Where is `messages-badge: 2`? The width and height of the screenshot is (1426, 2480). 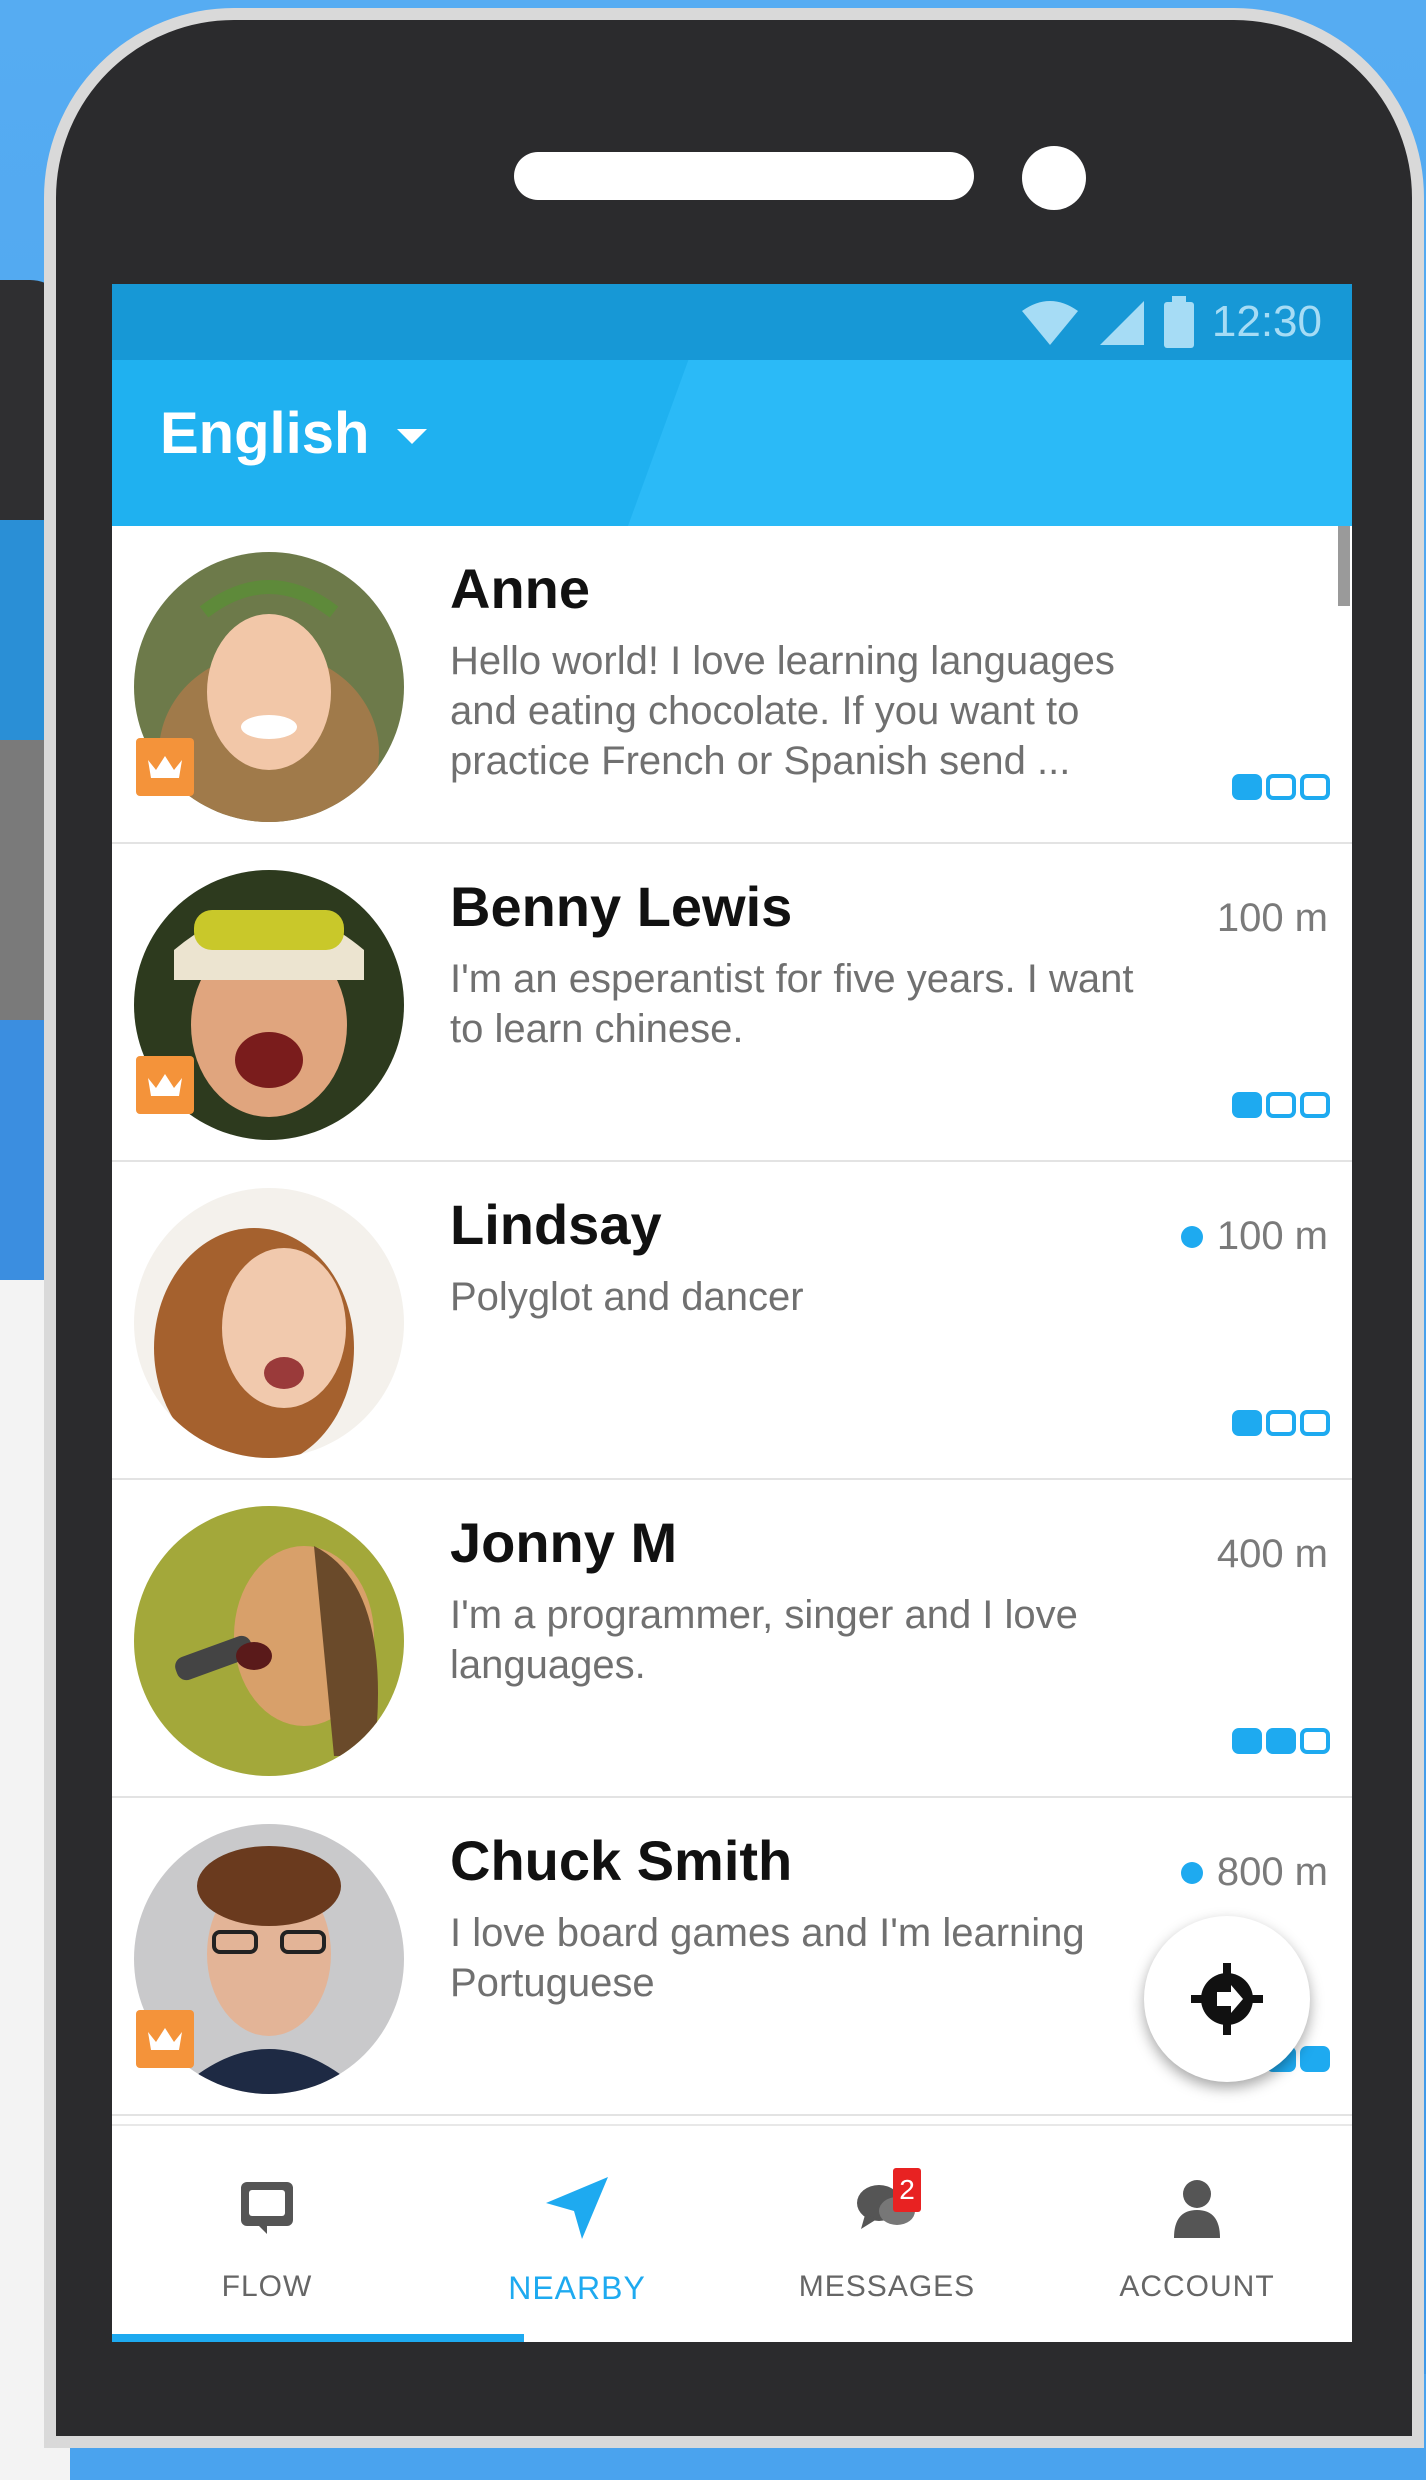
messages-badge: 2 is located at coordinates (907, 2190).